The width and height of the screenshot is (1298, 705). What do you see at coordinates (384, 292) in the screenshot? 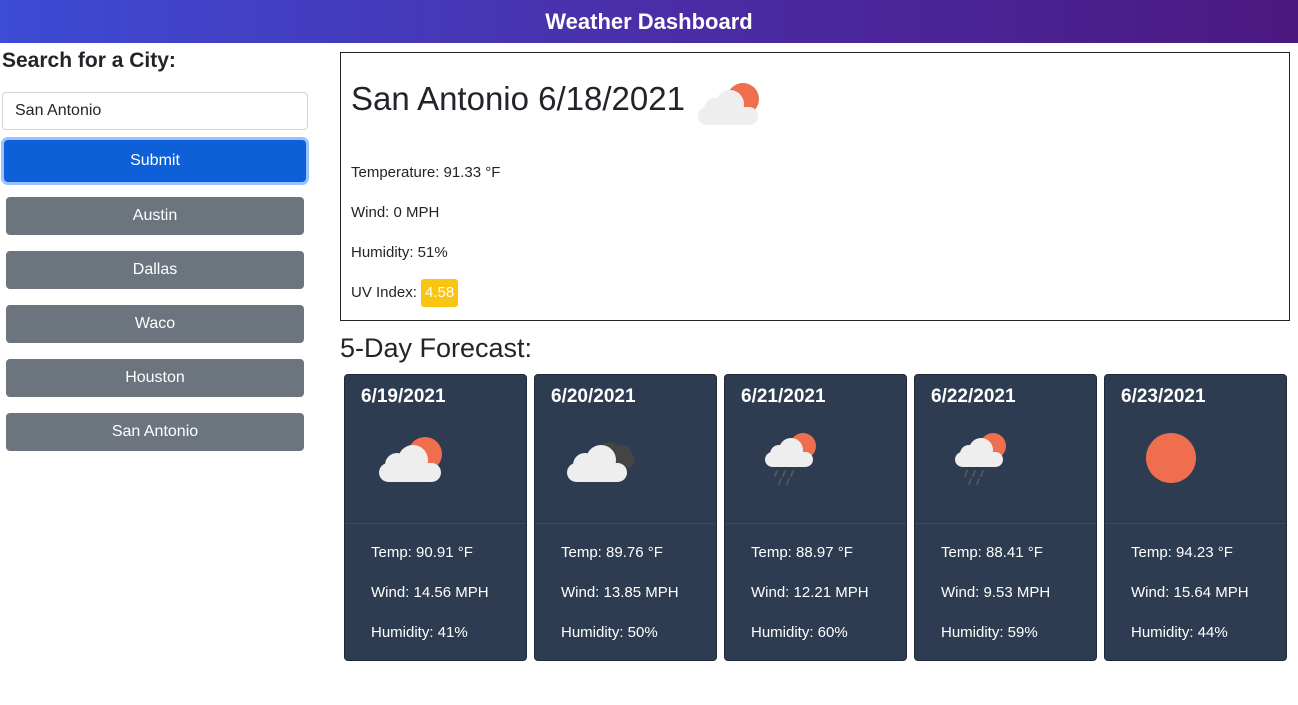
I see `uv-label: UV Index:` at bounding box center [384, 292].